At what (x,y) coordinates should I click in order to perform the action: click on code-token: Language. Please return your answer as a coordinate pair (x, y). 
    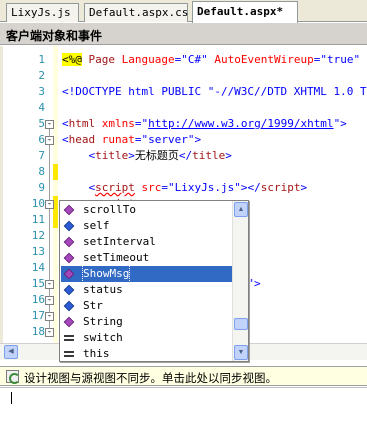
    Looking at the image, I should click on (148, 59).